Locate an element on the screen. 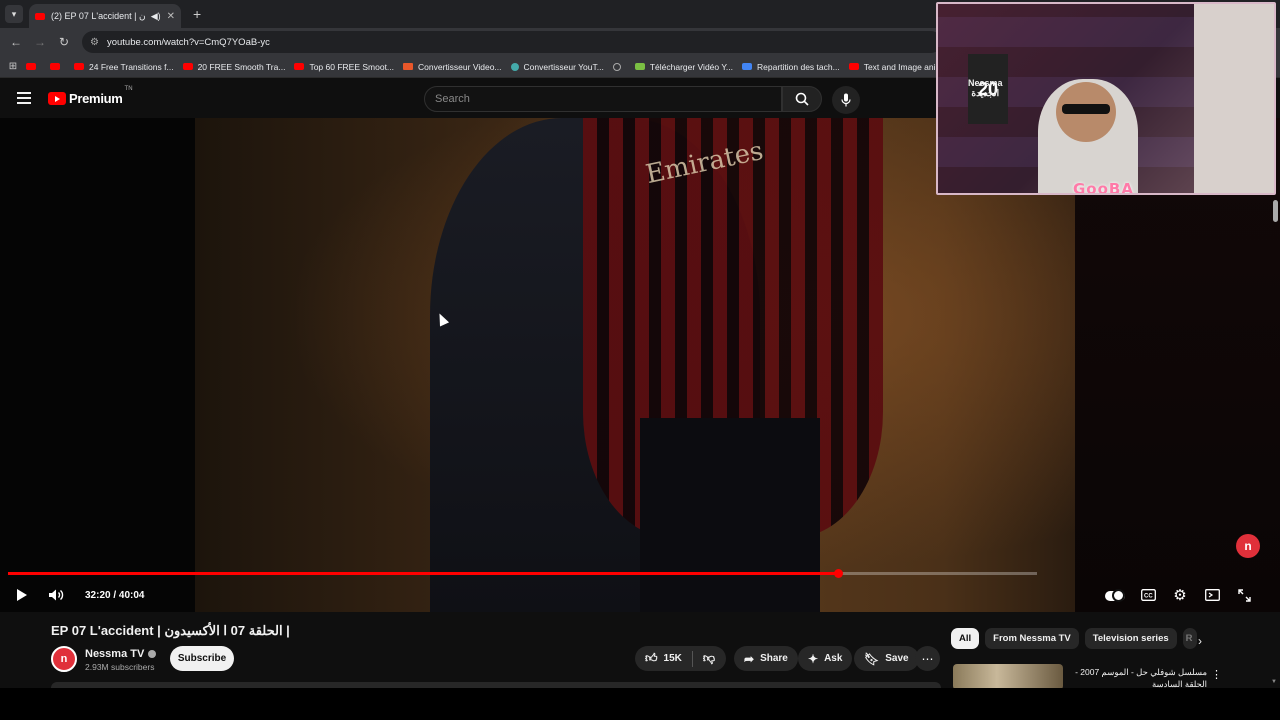 The height and width of the screenshot is (720, 1280). thumbs-down-icon: 👎︎ is located at coordinates (709, 658).